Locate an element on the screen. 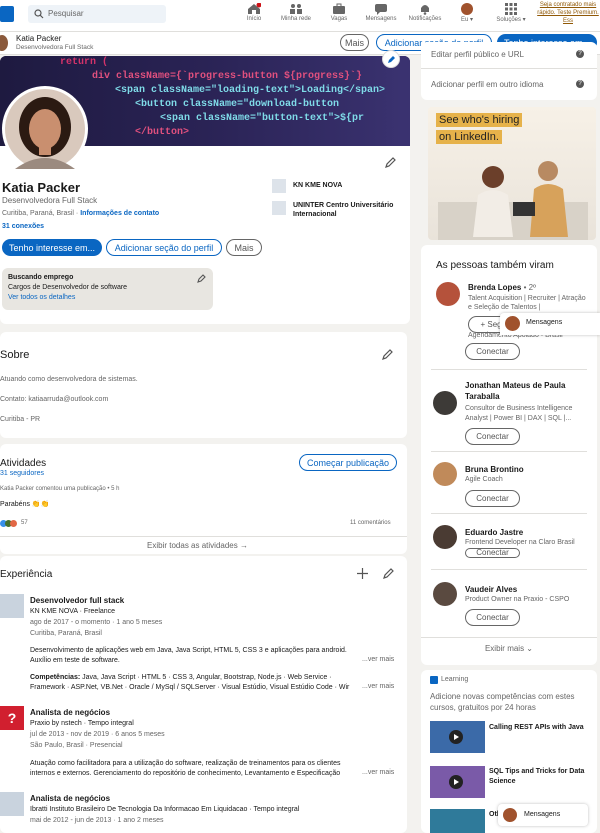 This screenshot has height=833, width=600. edit-cover-button is located at coordinates (391, 59).